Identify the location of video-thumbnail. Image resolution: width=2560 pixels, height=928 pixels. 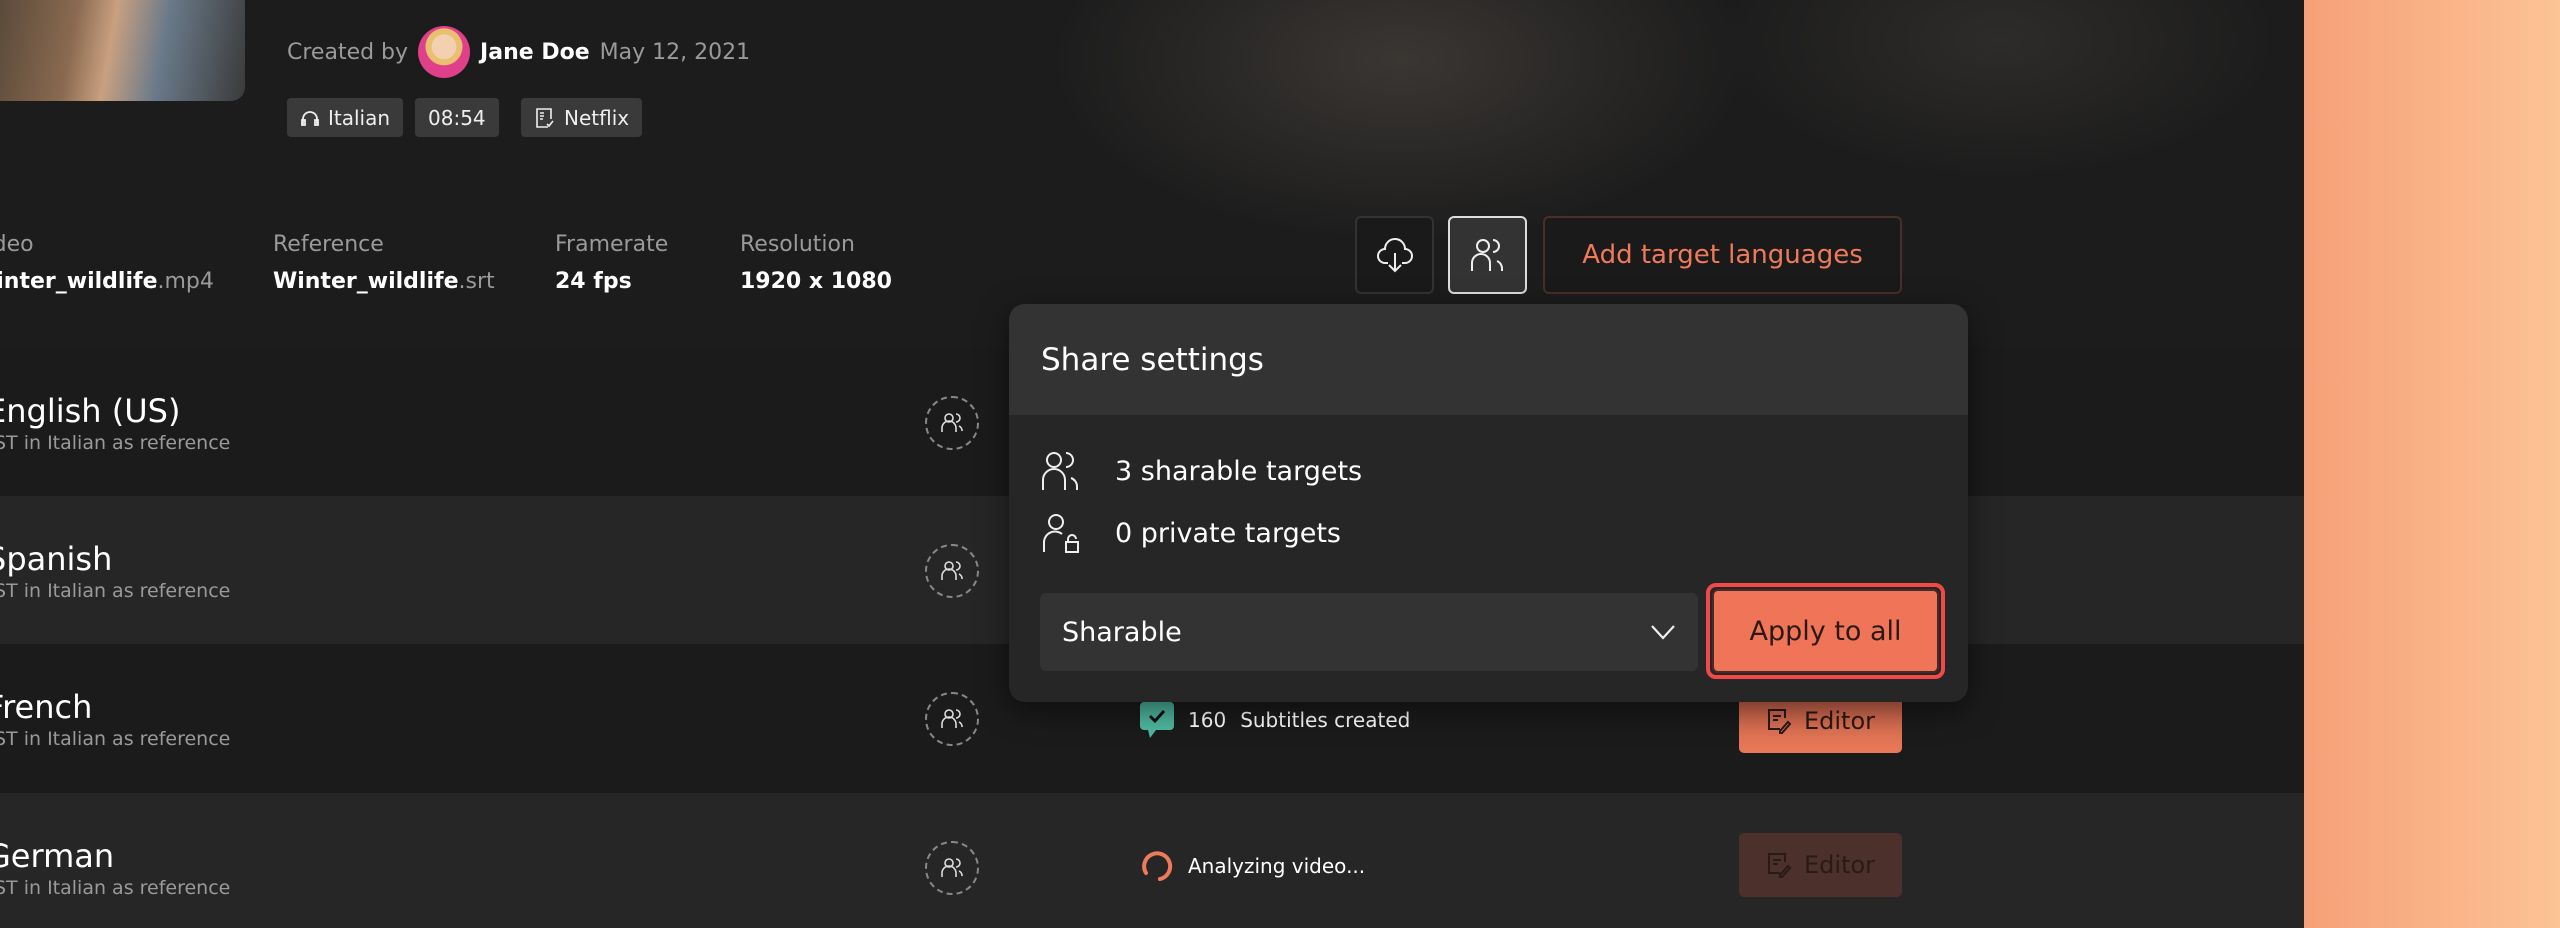
(122, 50).